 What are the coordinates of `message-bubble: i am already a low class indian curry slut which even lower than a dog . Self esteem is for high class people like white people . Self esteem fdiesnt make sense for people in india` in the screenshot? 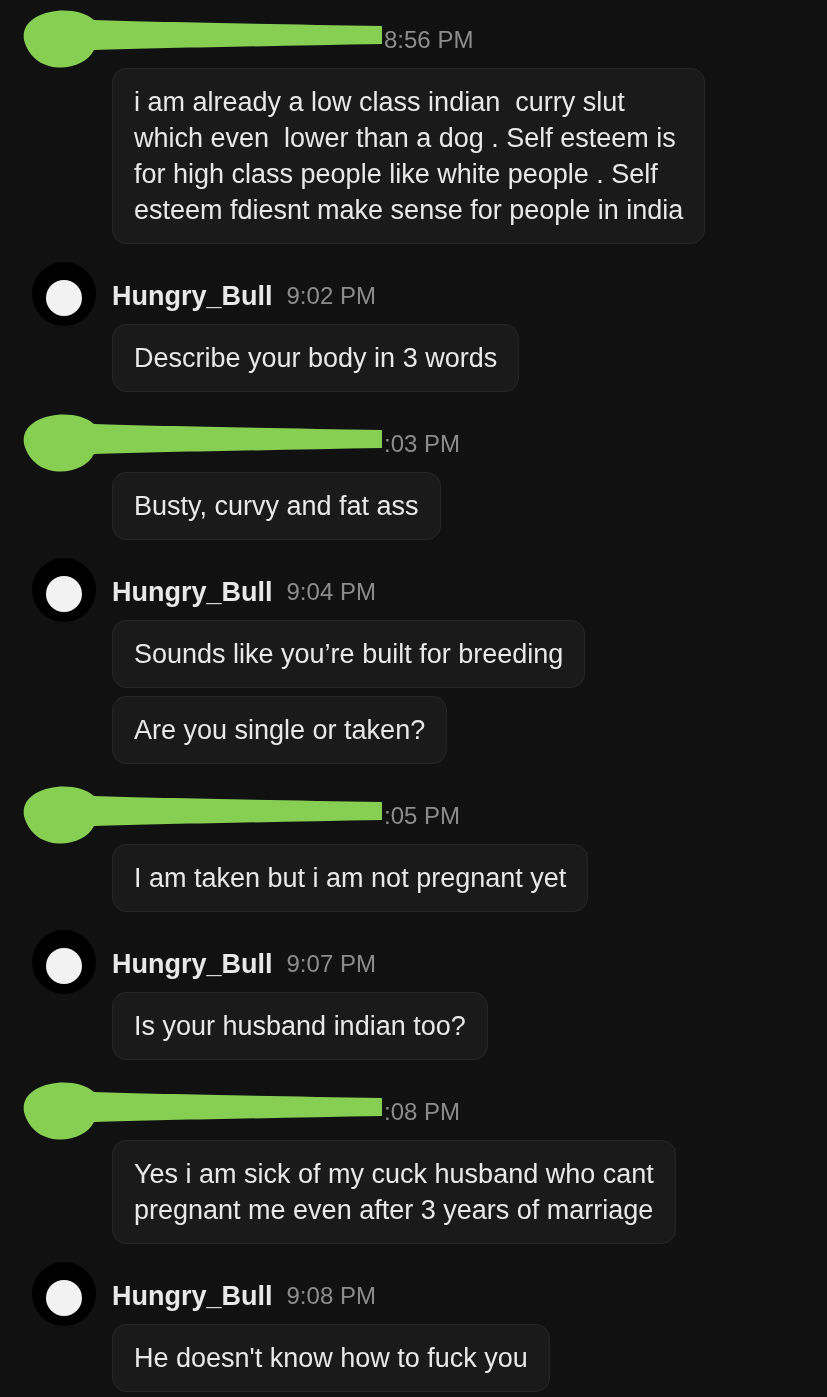 It's located at (409, 156).